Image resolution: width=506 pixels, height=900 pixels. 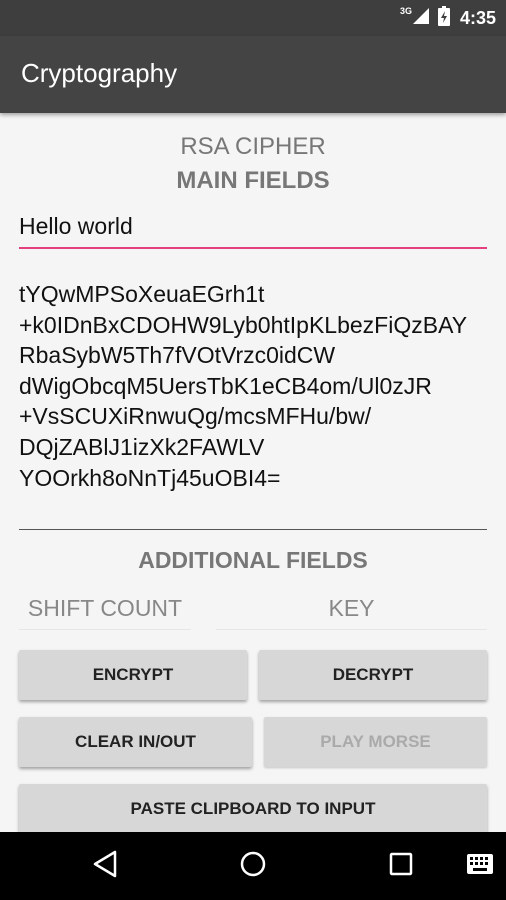 I want to click on recents-button, so click(x=401, y=866).